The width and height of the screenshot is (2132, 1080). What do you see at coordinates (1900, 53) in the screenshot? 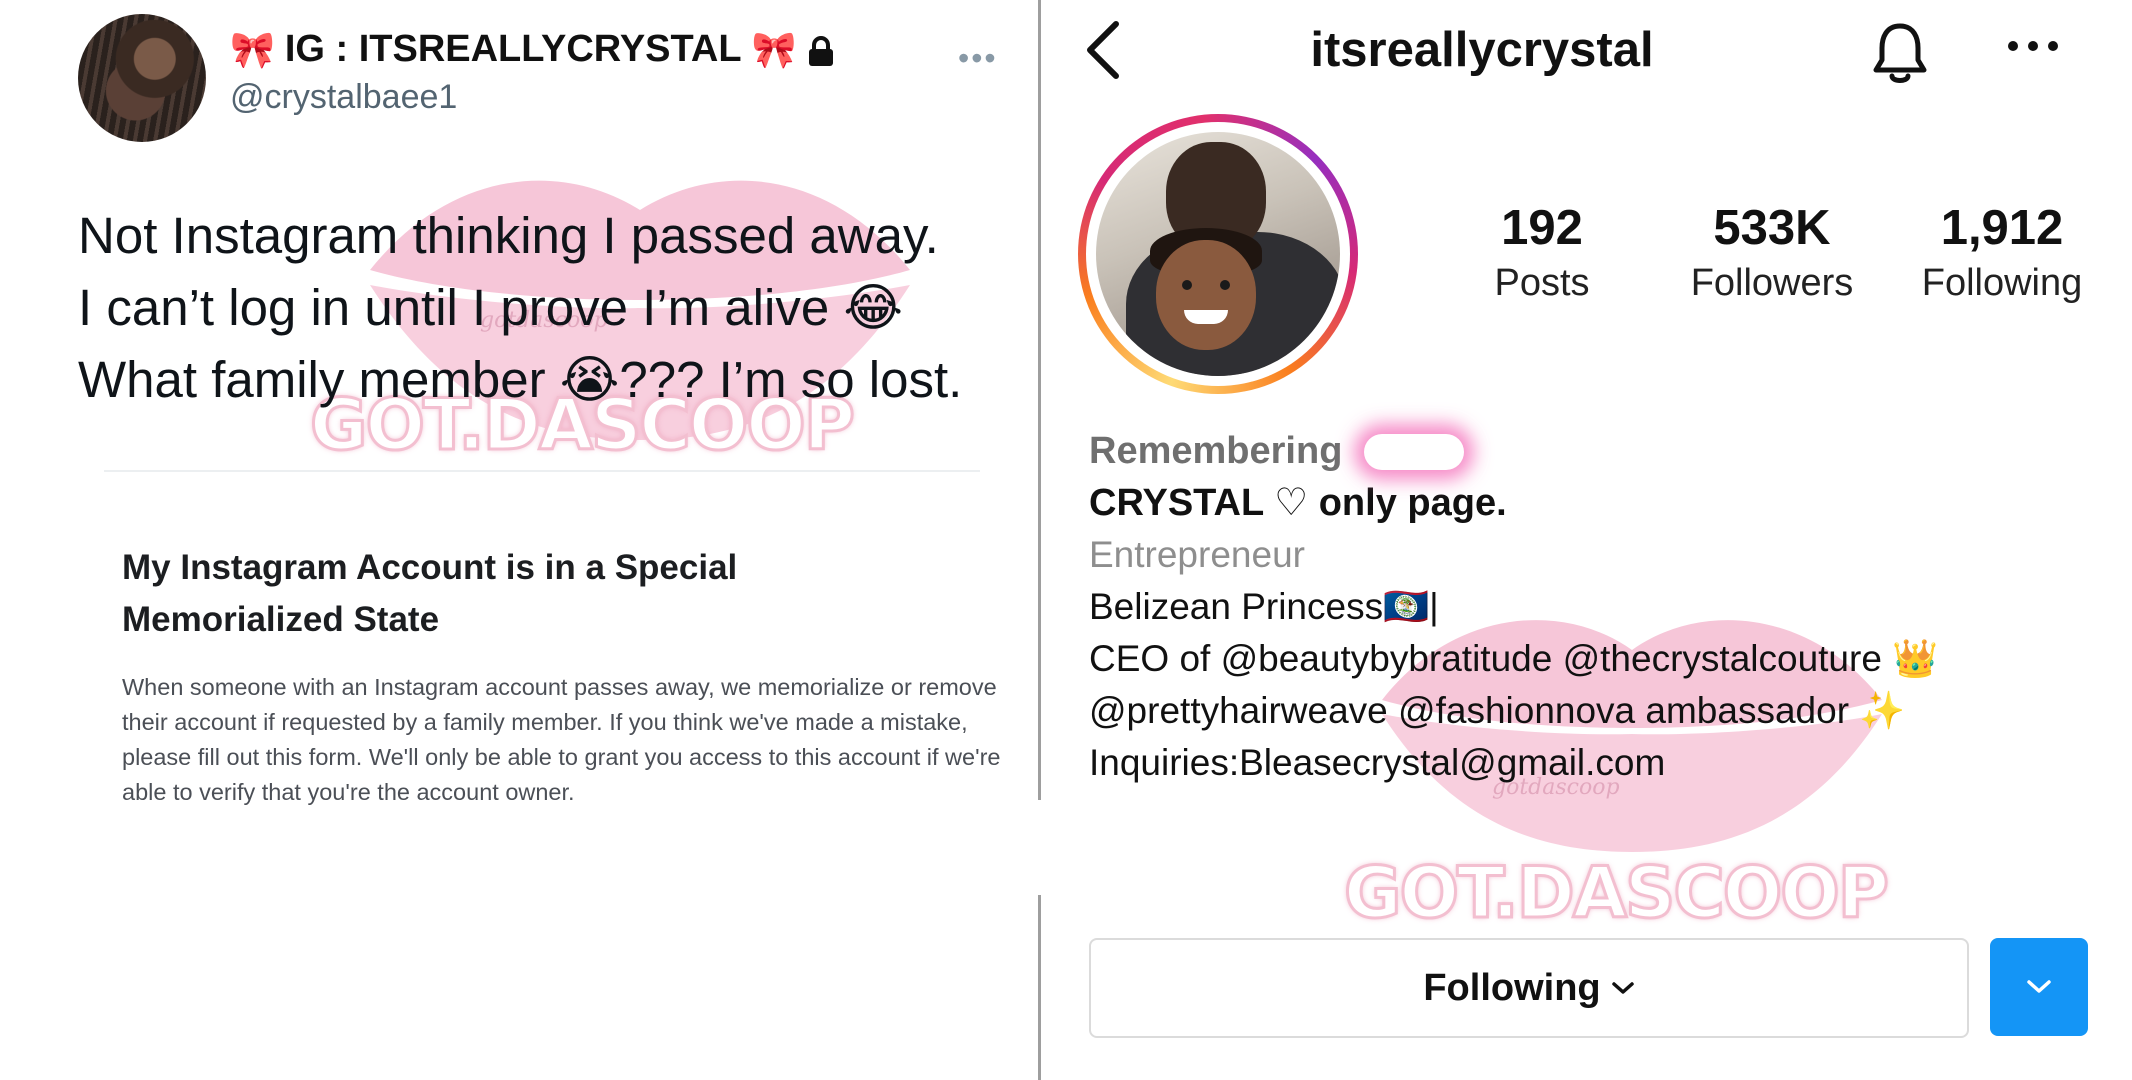
I see `bell-icon` at bounding box center [1900, 53].